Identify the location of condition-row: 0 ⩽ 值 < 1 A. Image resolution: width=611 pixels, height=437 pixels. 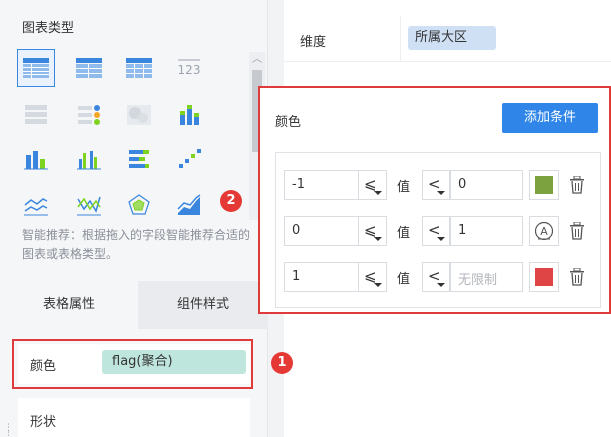
(441, 231).